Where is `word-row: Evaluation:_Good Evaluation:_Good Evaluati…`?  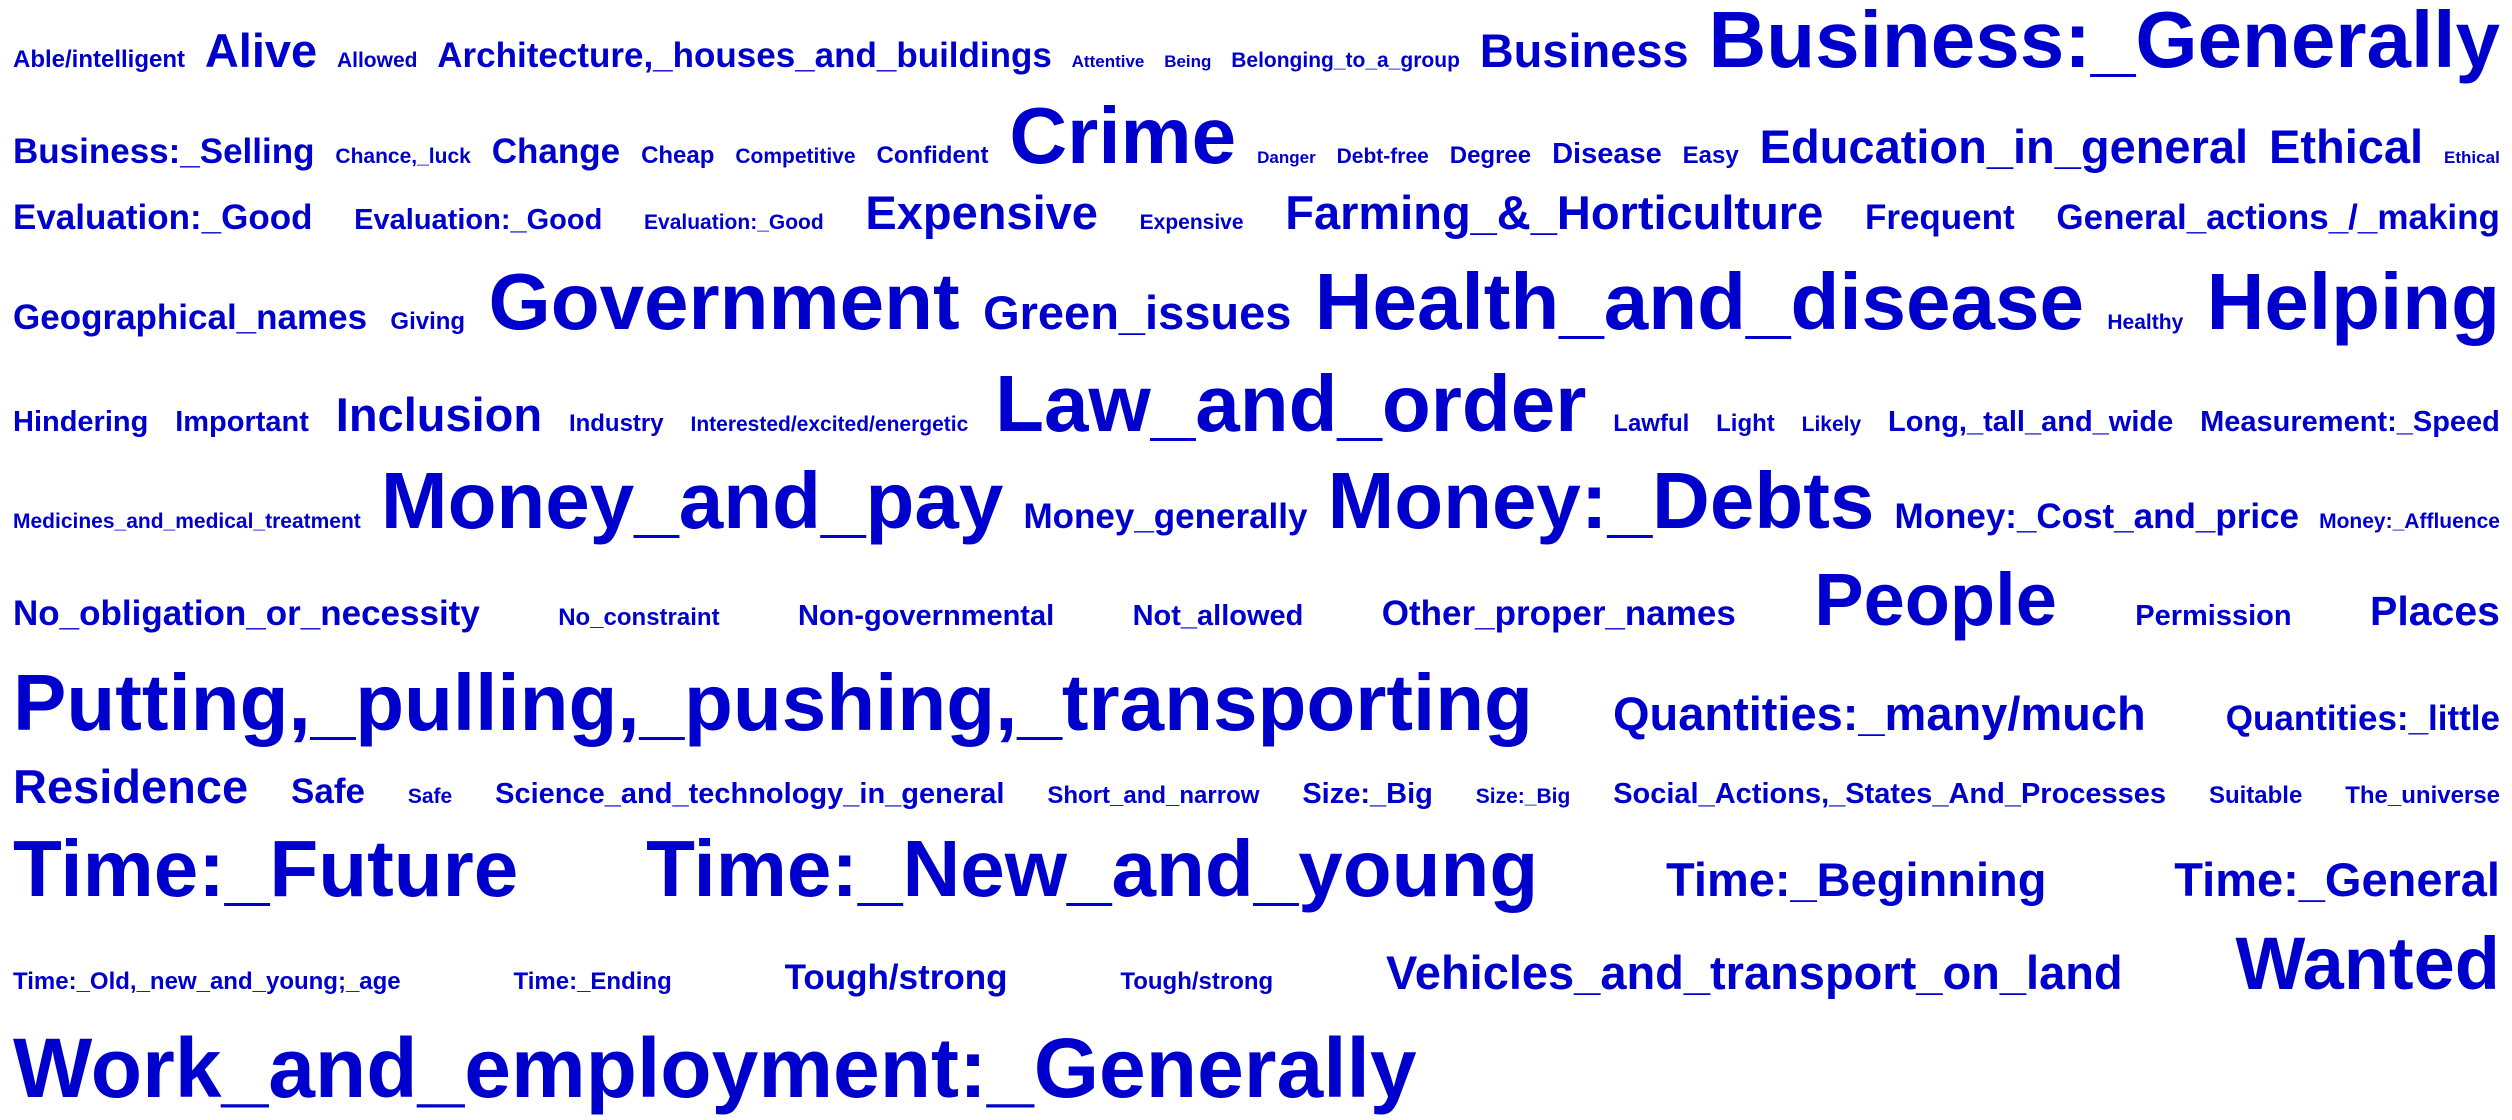
word-row: Evaluation:_Good Evaluation:_Good Evaluati… is located at coordinates (1256, 212).